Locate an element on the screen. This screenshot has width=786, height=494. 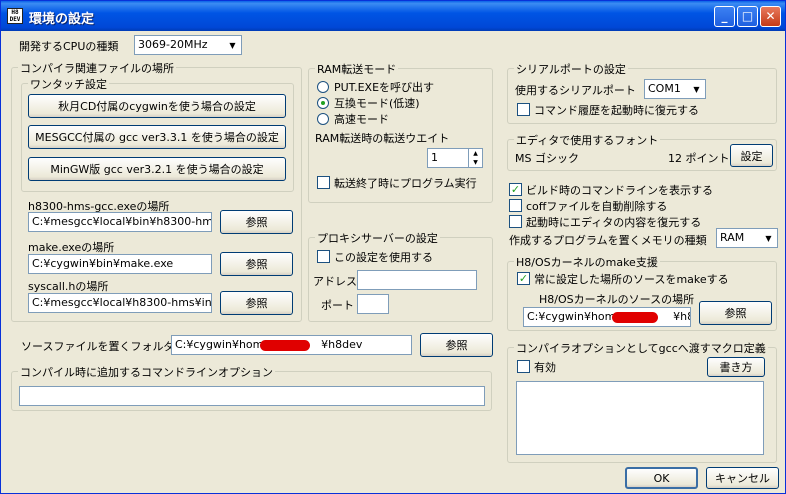
proxy-address-label: アドレス is located at coordinates (335, 281).